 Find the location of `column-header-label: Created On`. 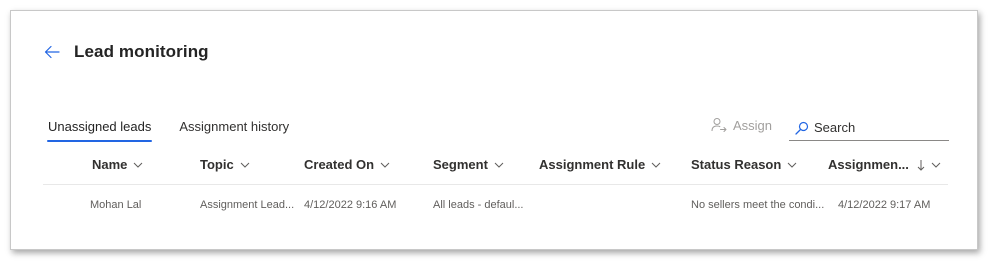

column-header-label: Created On is located at coordinates (339, 164).